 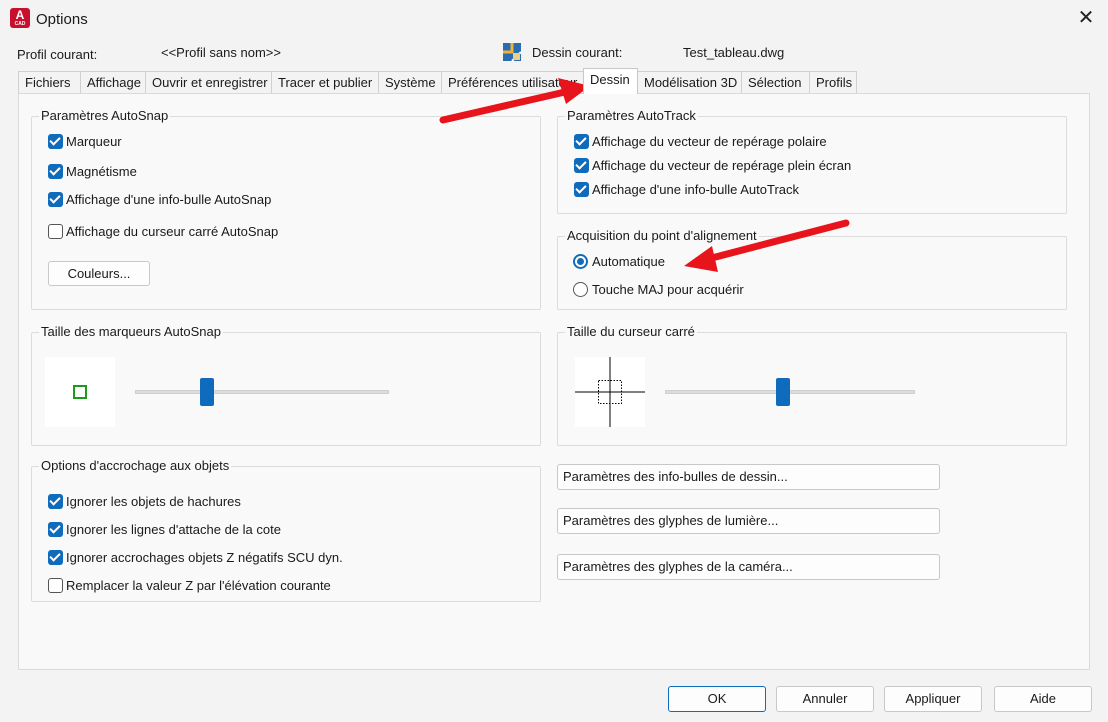 I want to click on tab-systeme: Système, so click(x=410, y=82).